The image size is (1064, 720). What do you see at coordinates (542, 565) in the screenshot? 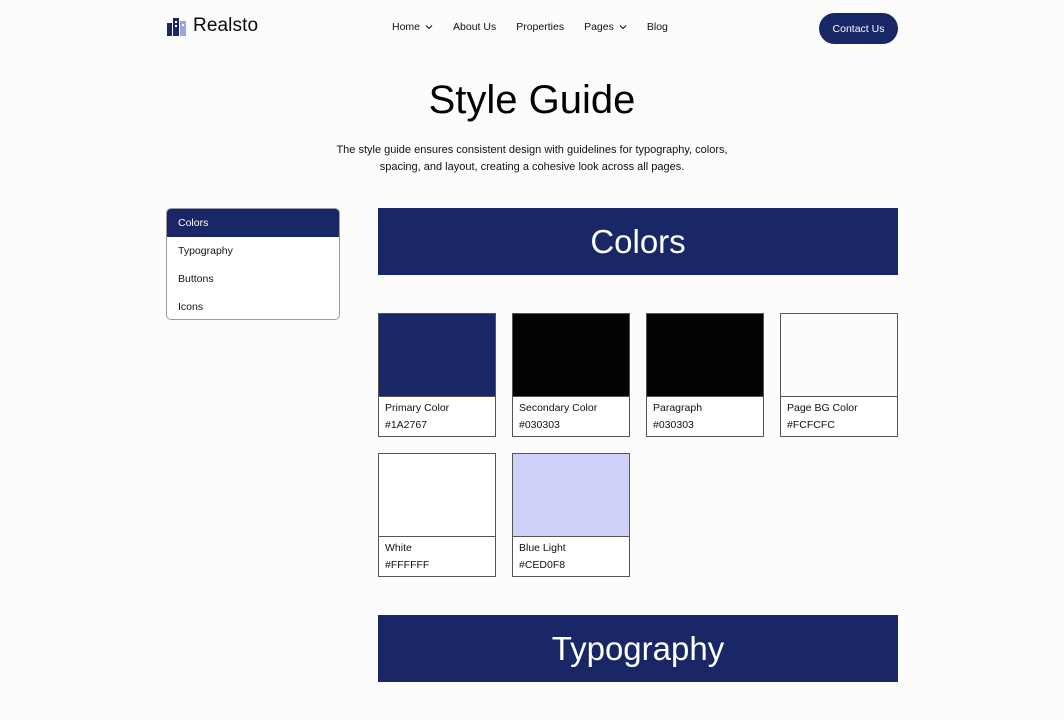
I see `swatch-hex: #CED0F8` at bounding box center [542, 565].